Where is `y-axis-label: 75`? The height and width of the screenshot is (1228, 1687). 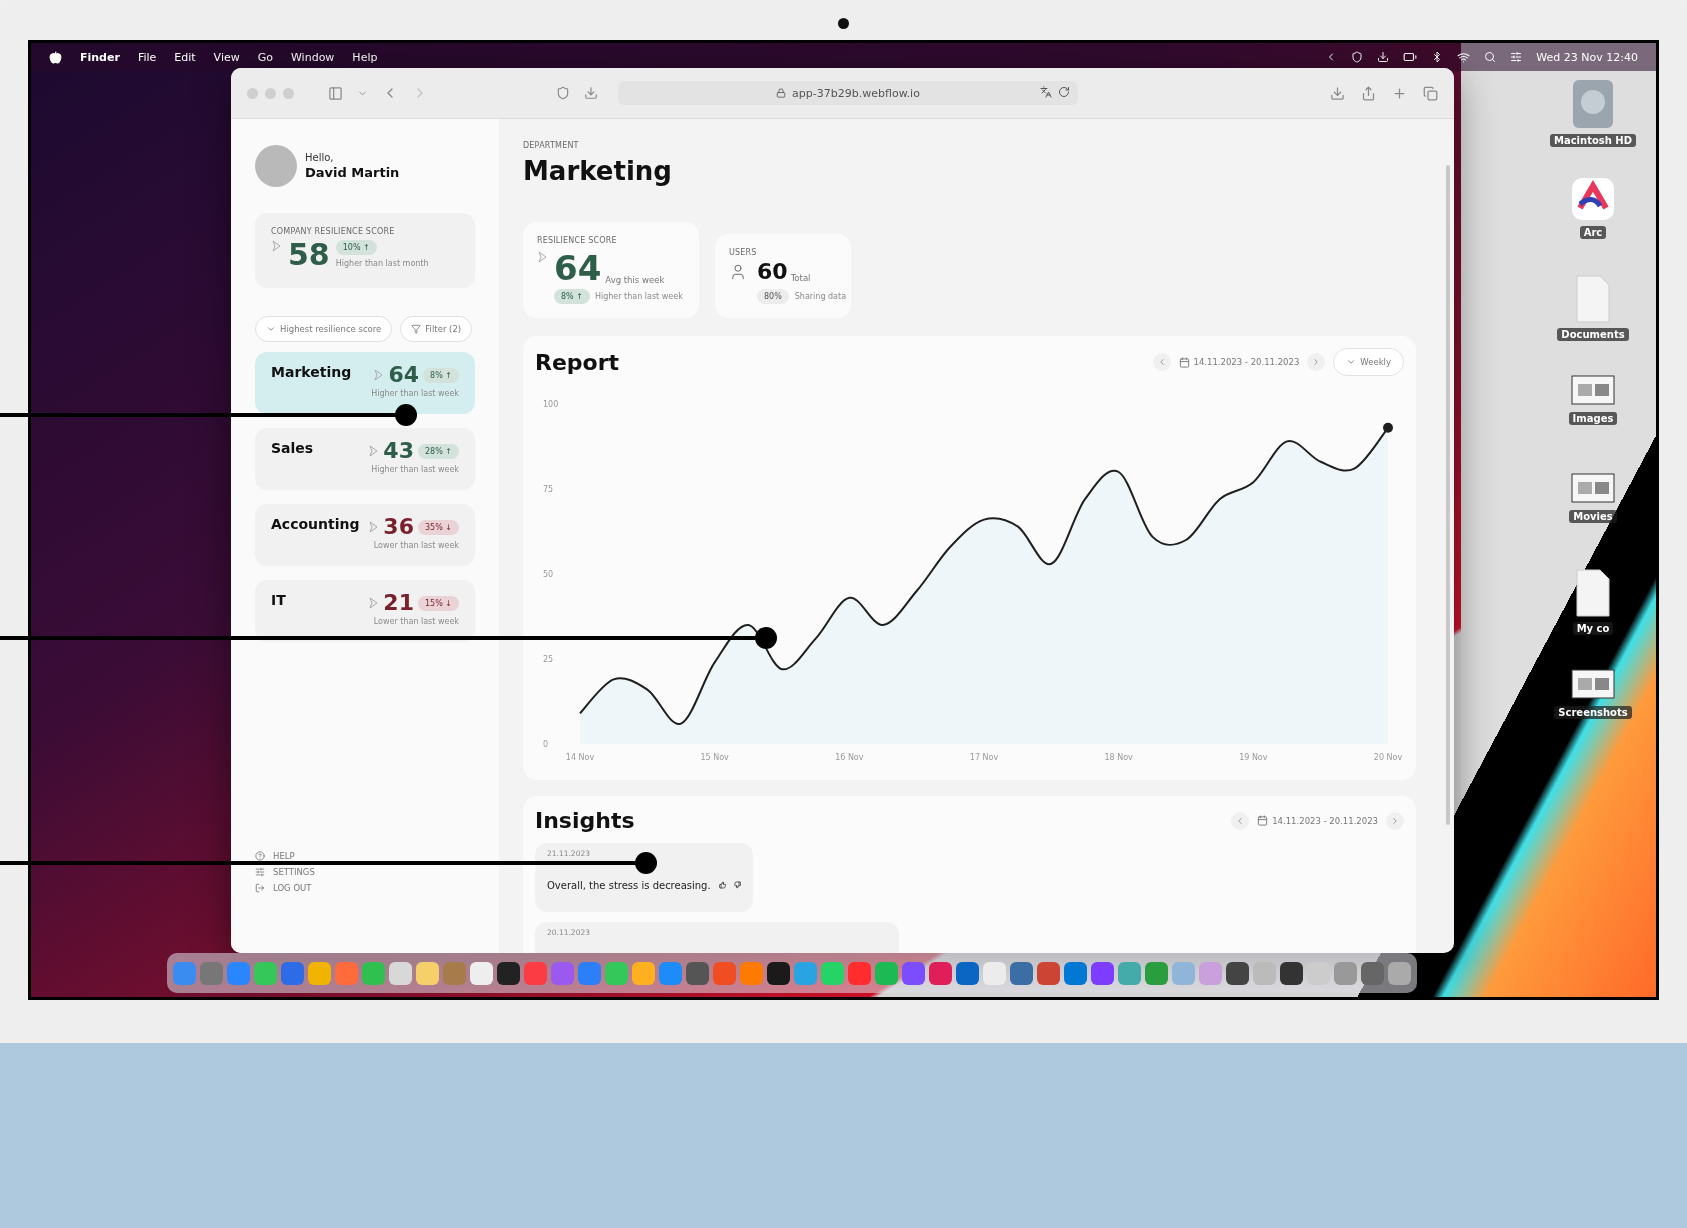 y-axis-label: 75 is located at coordinates (548, 489).